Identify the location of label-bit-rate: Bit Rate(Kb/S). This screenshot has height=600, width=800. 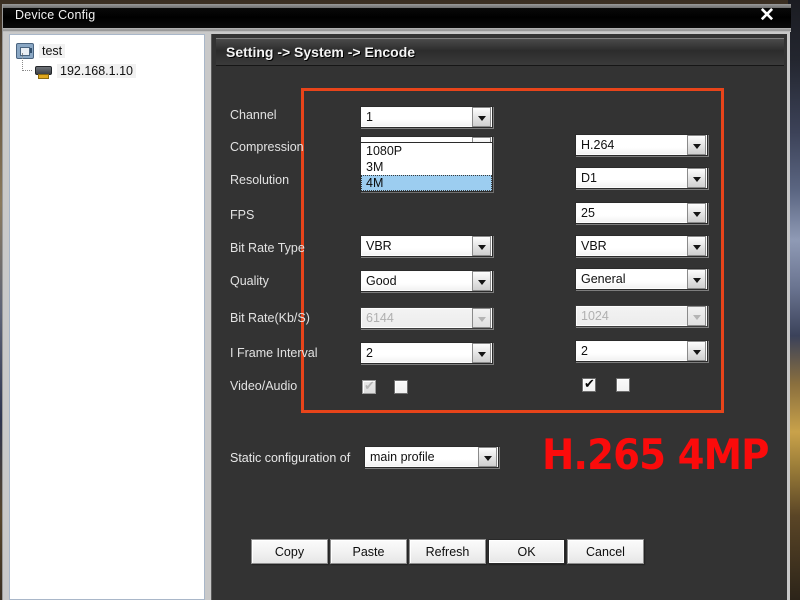
(270, 318).